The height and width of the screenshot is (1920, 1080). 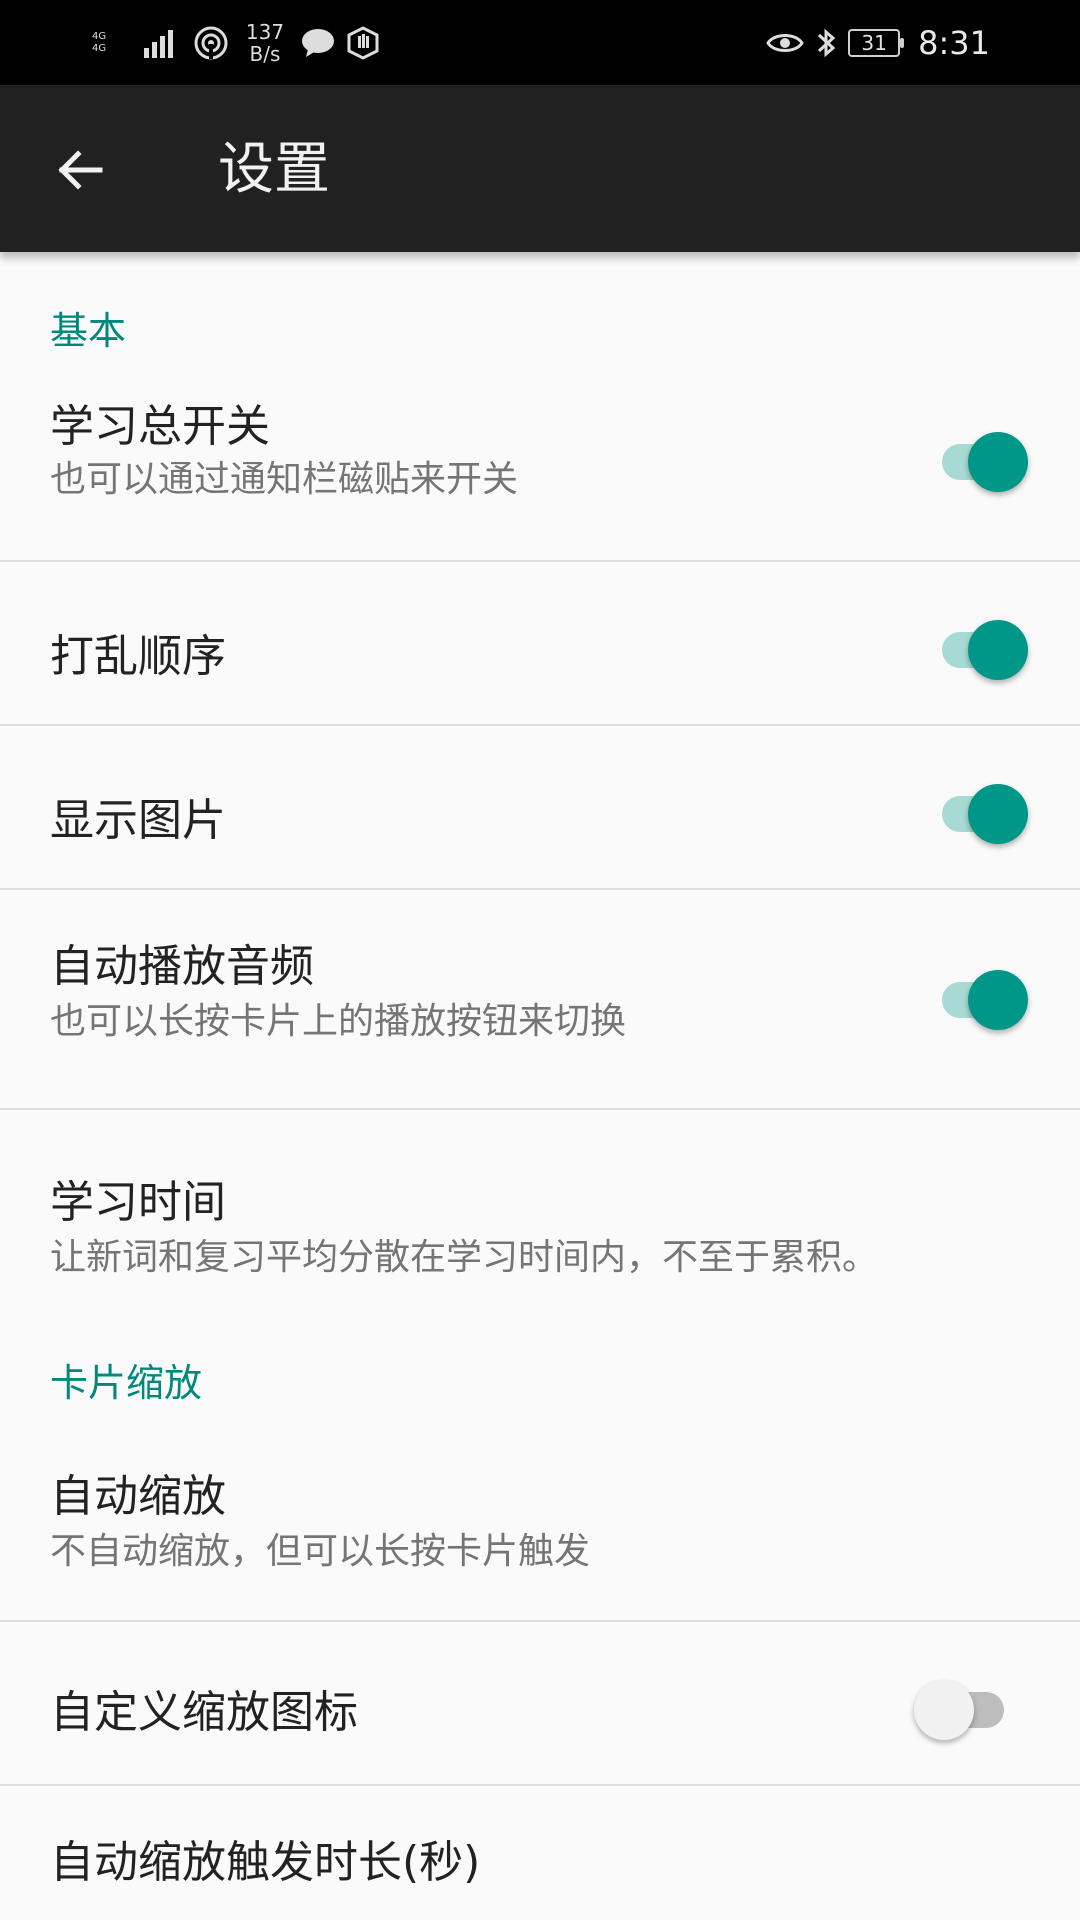 I want to click on eye-icon, so click(x=785, y=43).